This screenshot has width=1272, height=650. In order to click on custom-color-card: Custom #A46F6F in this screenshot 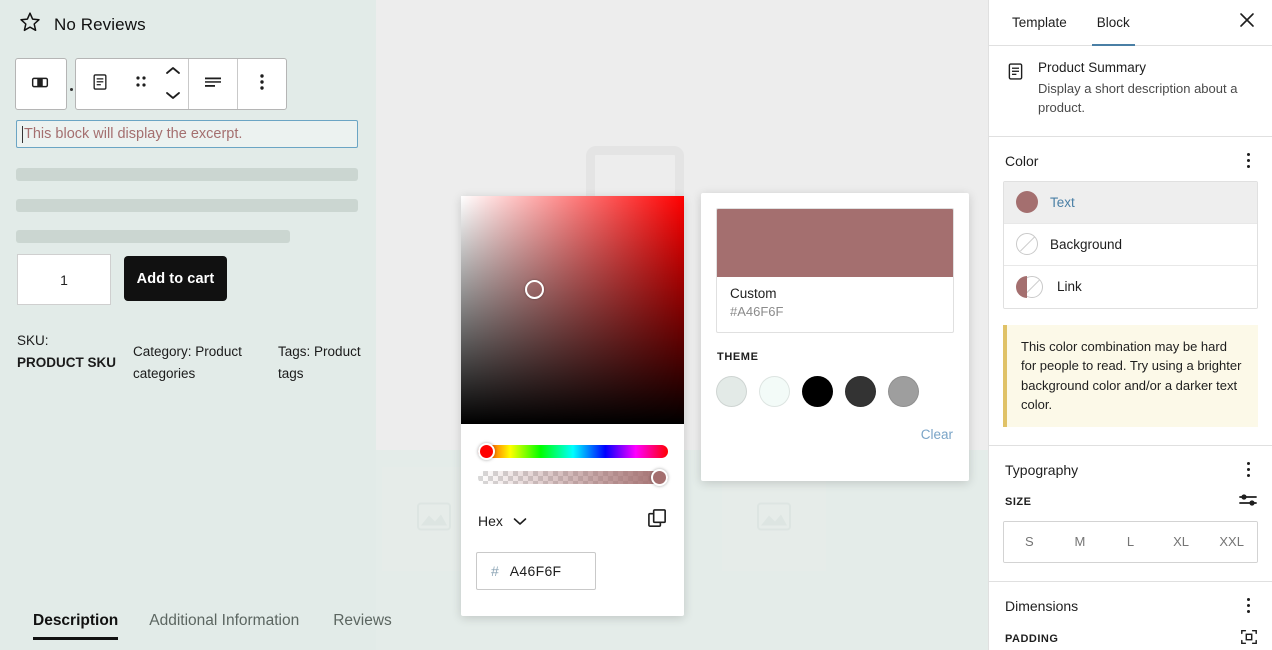, I will do `click(835, 270)`.